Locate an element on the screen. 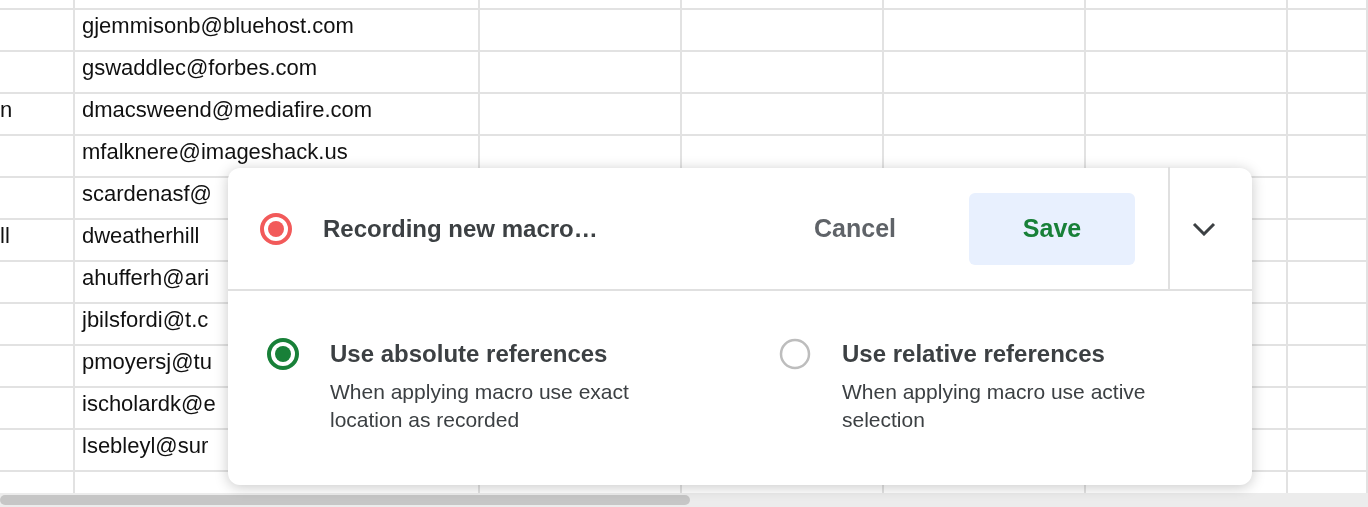  option-title: Use relative references is located at coordinates (1022, 354).